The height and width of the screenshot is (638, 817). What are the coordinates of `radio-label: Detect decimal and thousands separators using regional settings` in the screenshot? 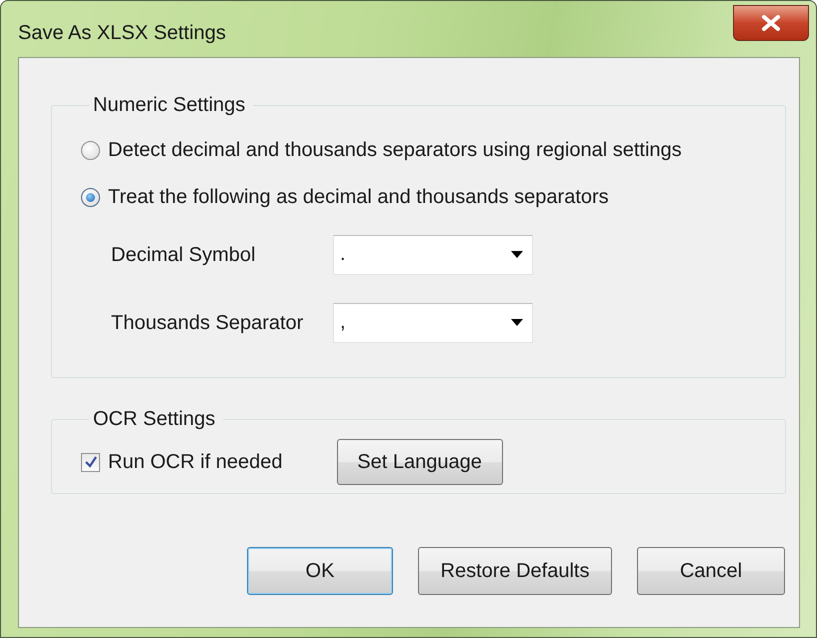 It's located at (395, 150).